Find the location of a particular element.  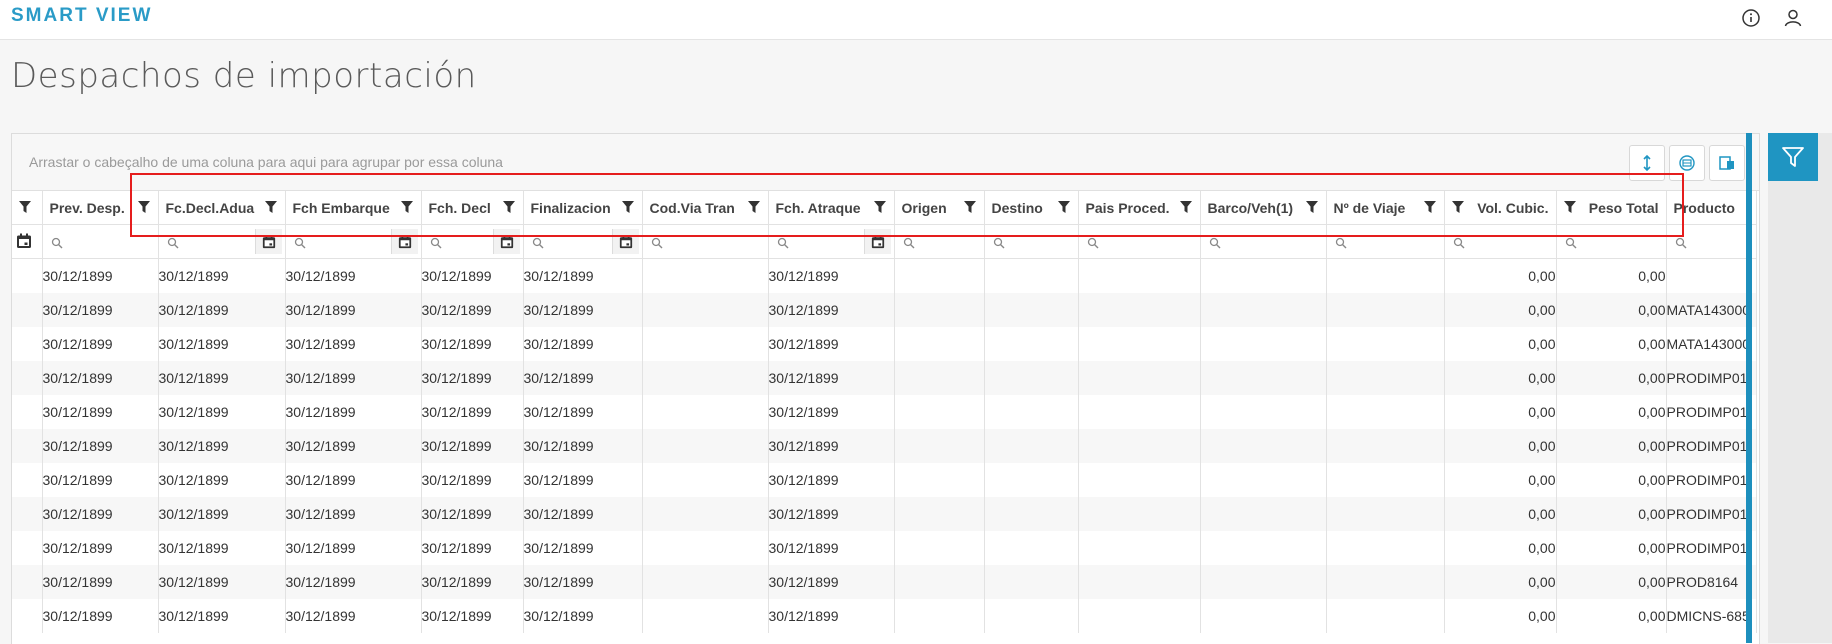

column-header: Prev. Desp. is located at coordinates (100, 208).